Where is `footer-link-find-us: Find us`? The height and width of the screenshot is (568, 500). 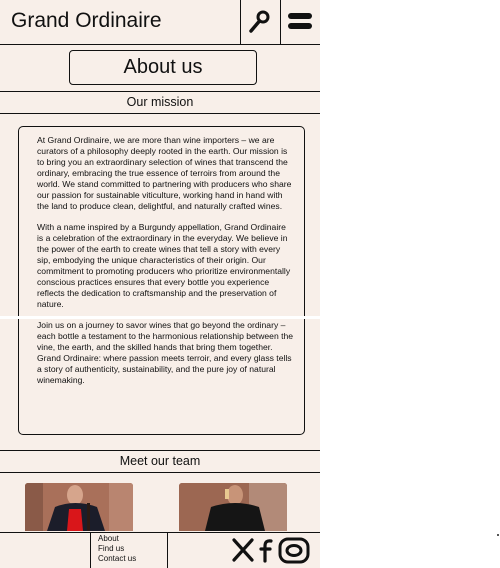 footer-link-find-us: Find us is located at coordinates (117, 549).